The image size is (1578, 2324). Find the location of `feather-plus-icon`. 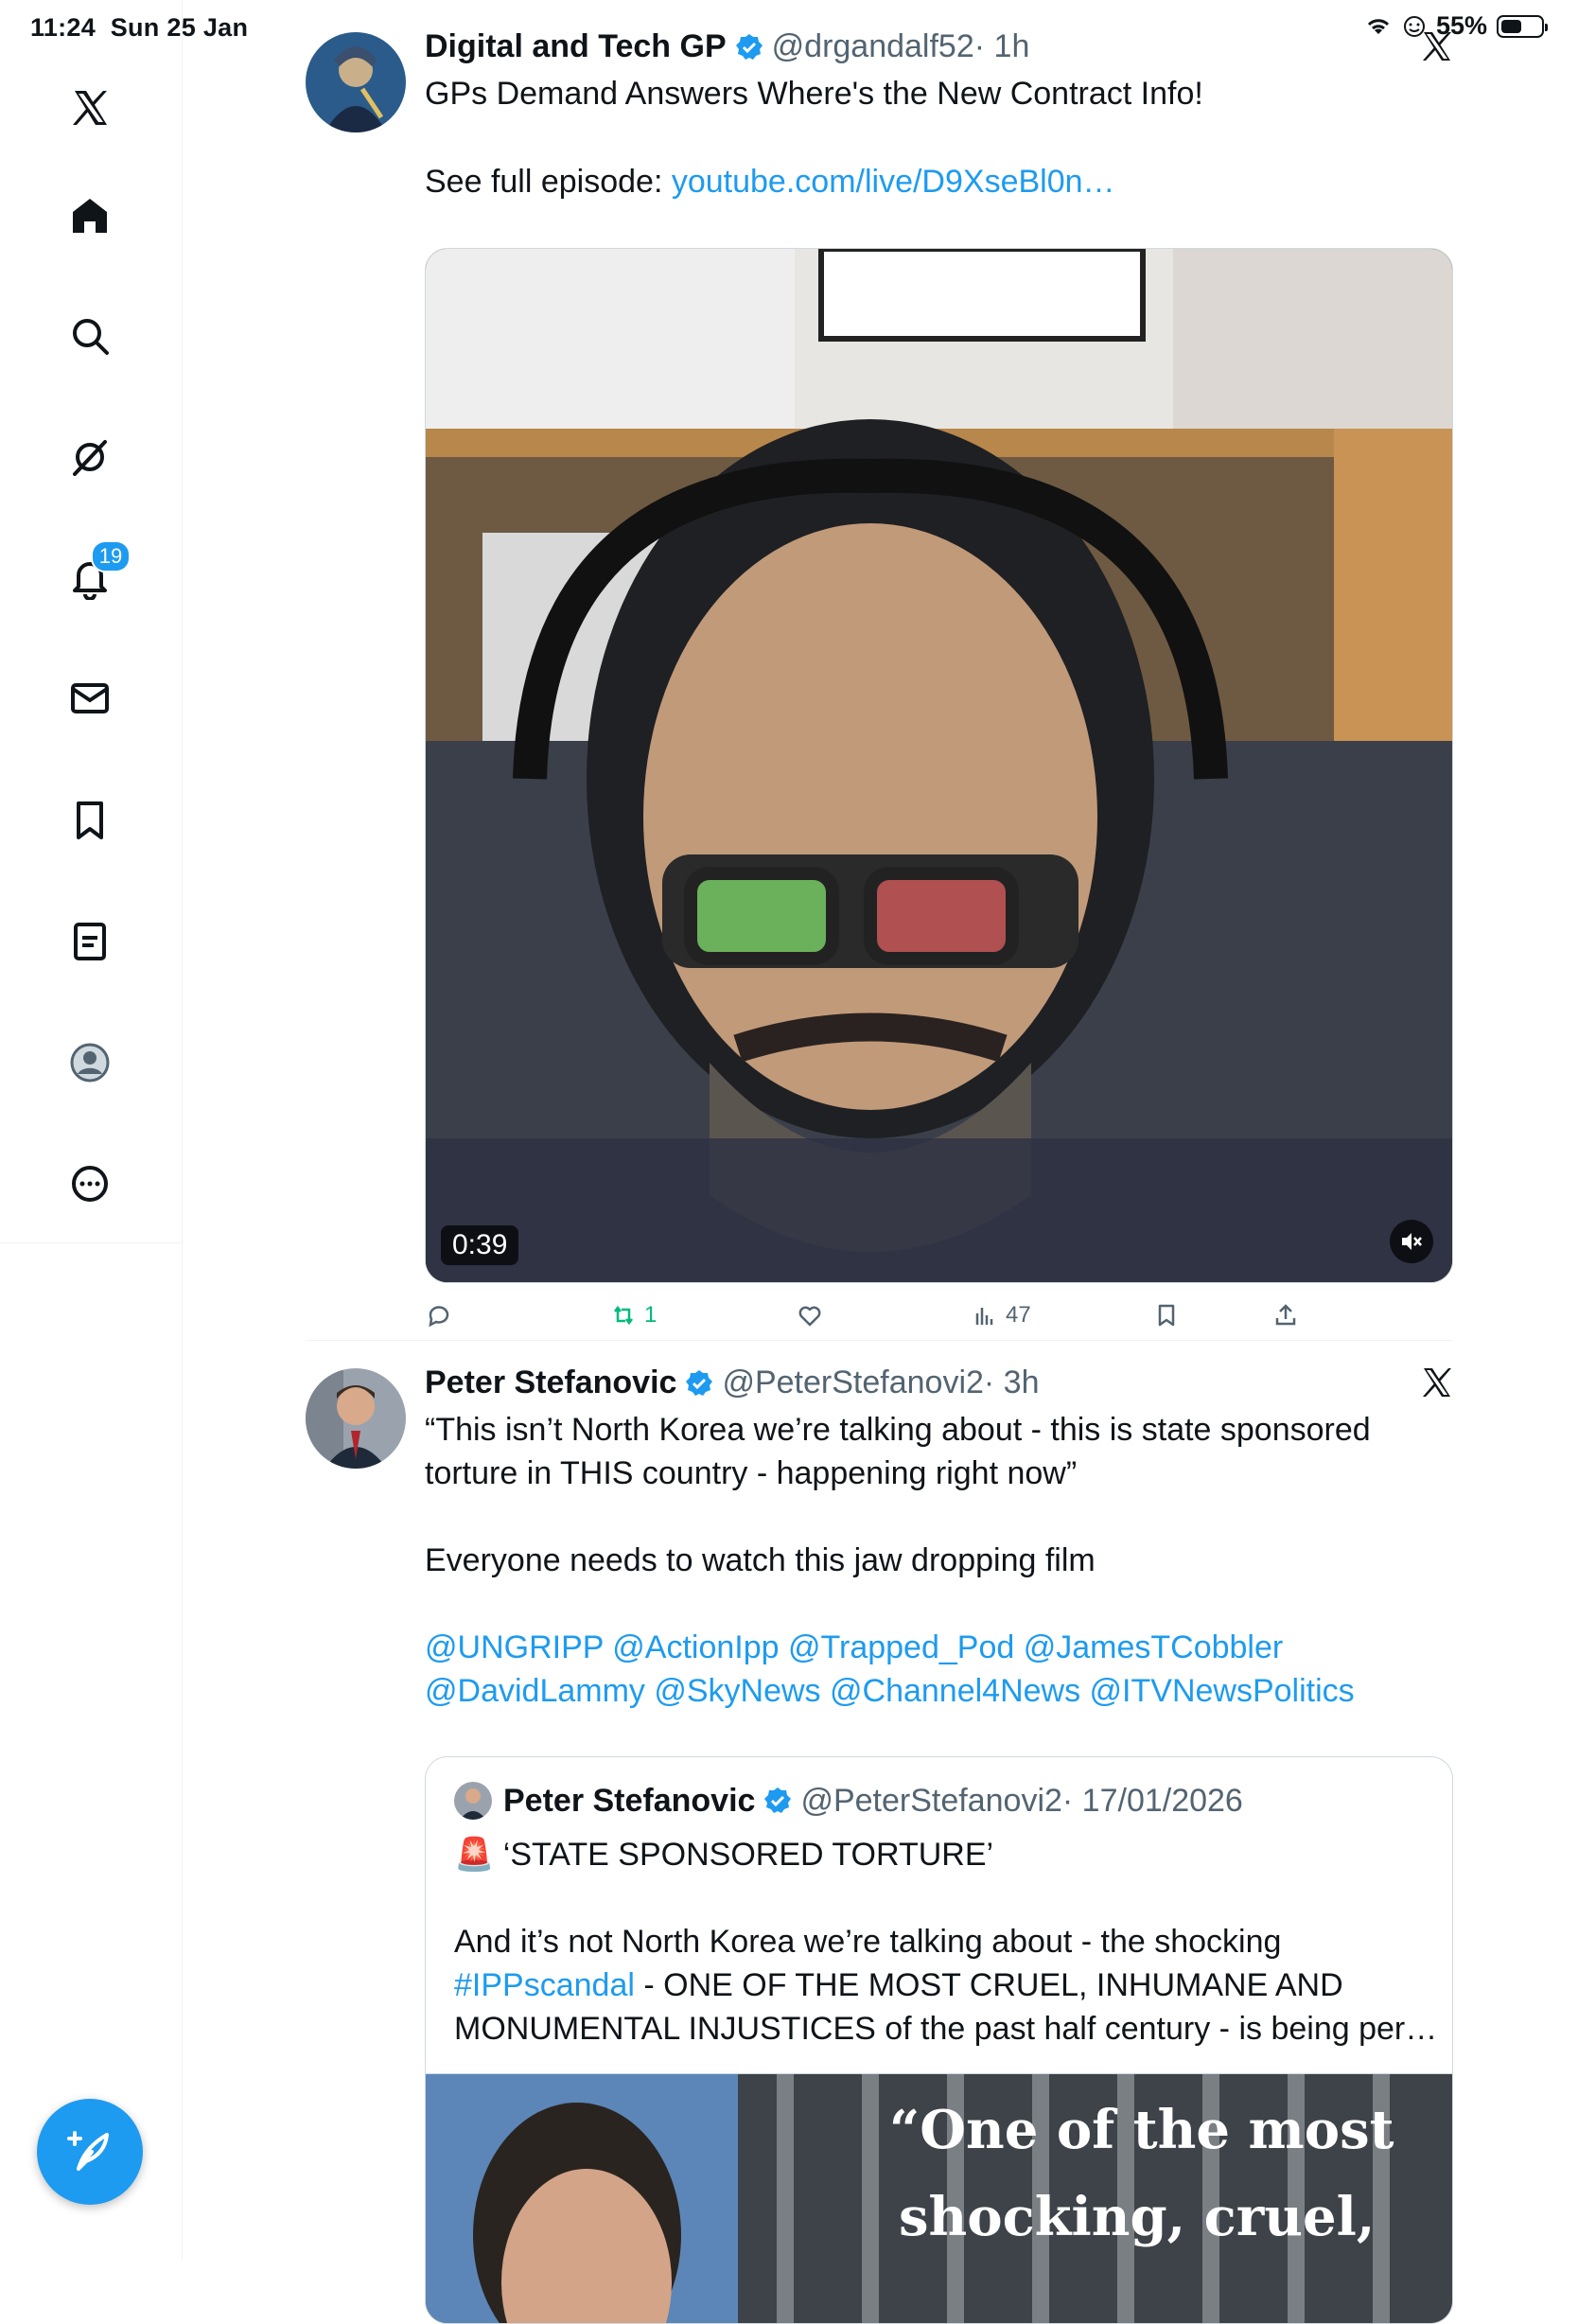

feather-plus-icon is located at coordinates (88, 2151).